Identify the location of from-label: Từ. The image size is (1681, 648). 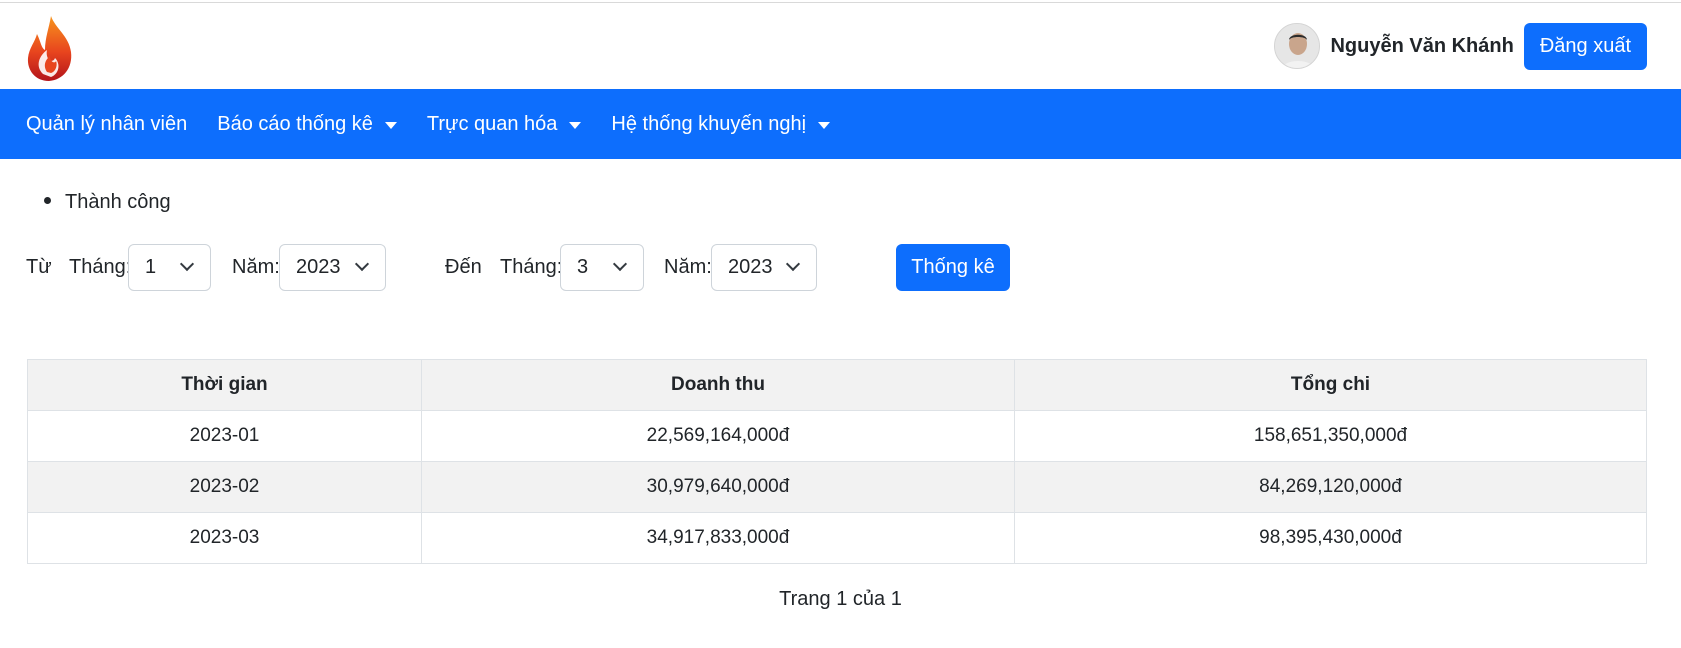
(39, 267).